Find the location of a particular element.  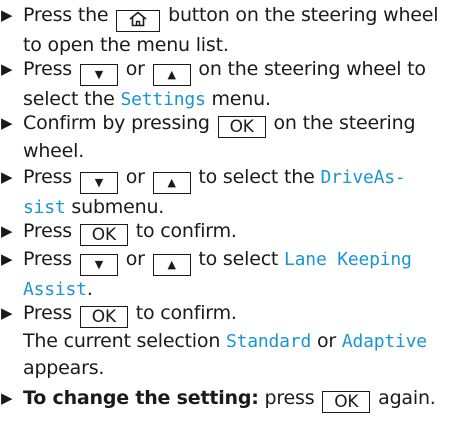

step-text: again. is located at coordinates (404, 398).